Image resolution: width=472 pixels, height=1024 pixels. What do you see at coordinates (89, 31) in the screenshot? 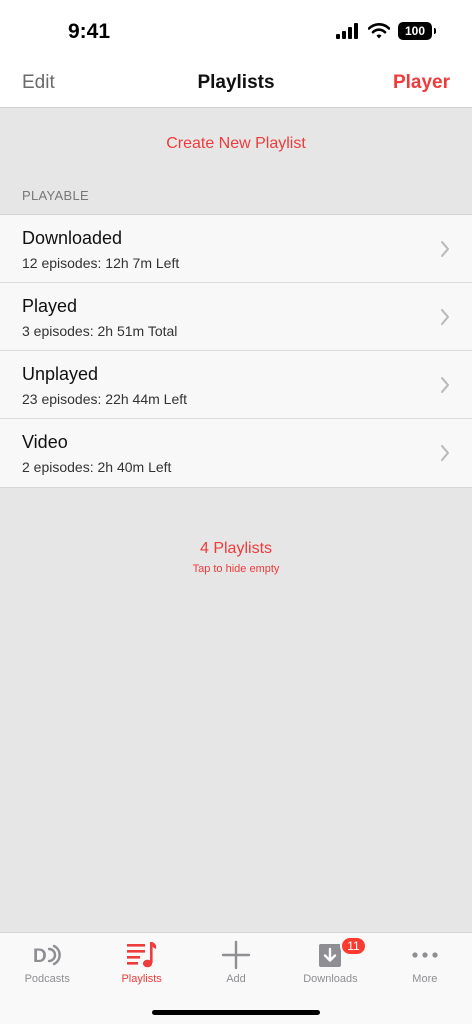
I see `status-time: 9:41` at bounding box center [89, 31].